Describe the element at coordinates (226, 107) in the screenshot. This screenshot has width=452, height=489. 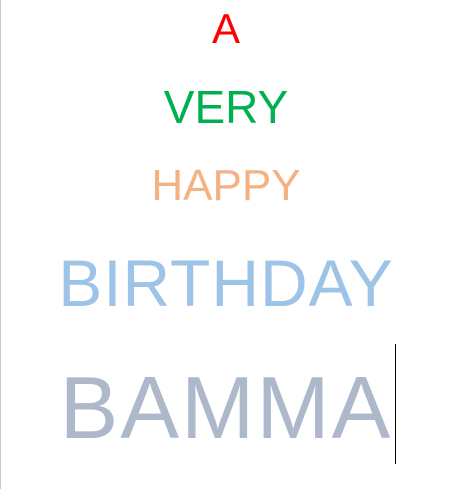
I see `text-line-very: VERY` at that location.